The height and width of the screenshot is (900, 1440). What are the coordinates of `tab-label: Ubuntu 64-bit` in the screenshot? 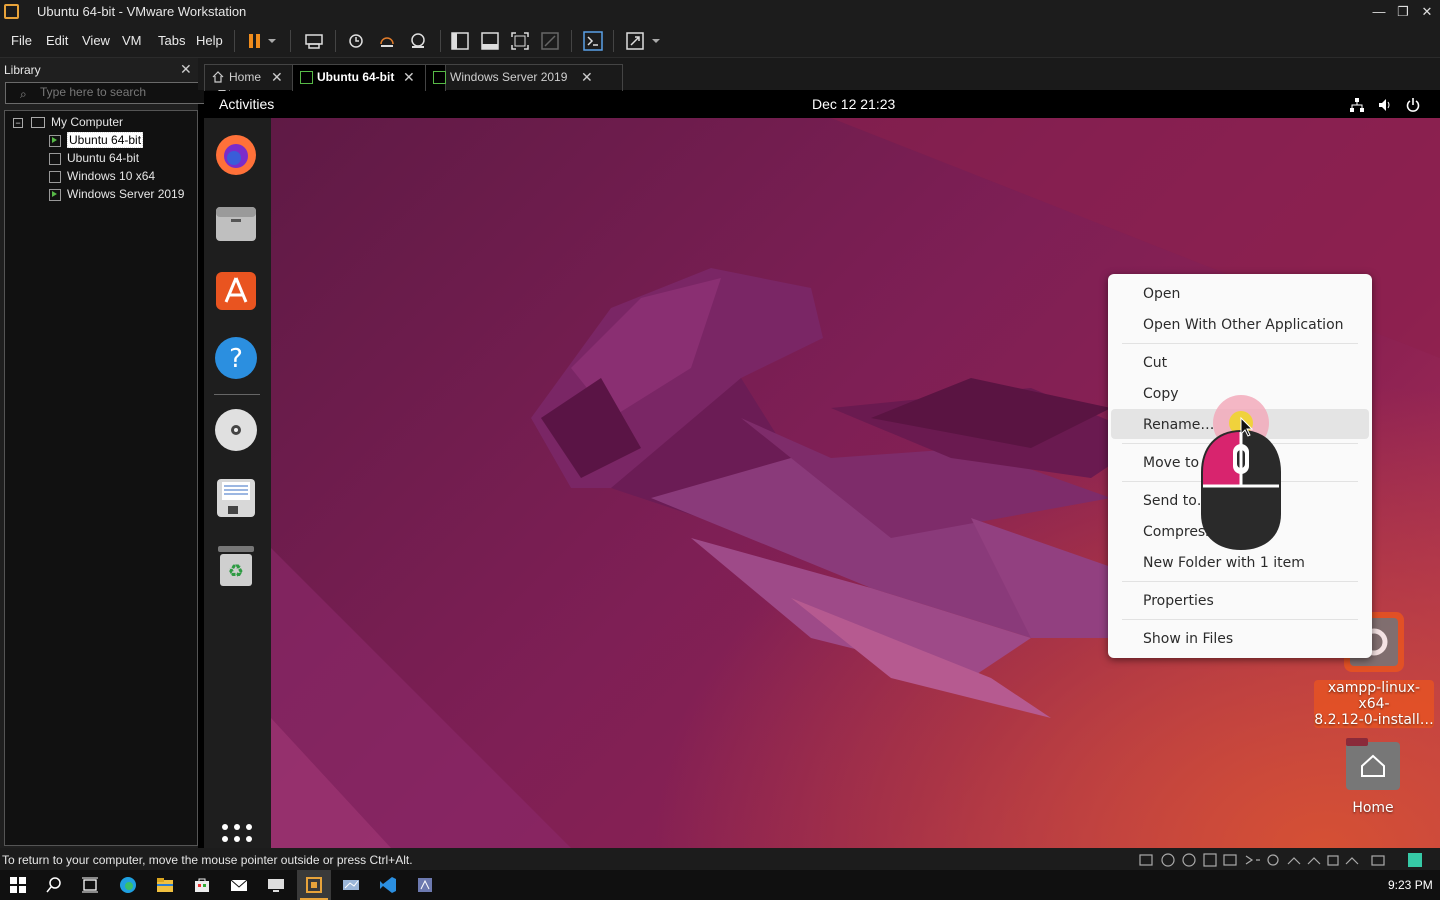 It's located at (356, 77).